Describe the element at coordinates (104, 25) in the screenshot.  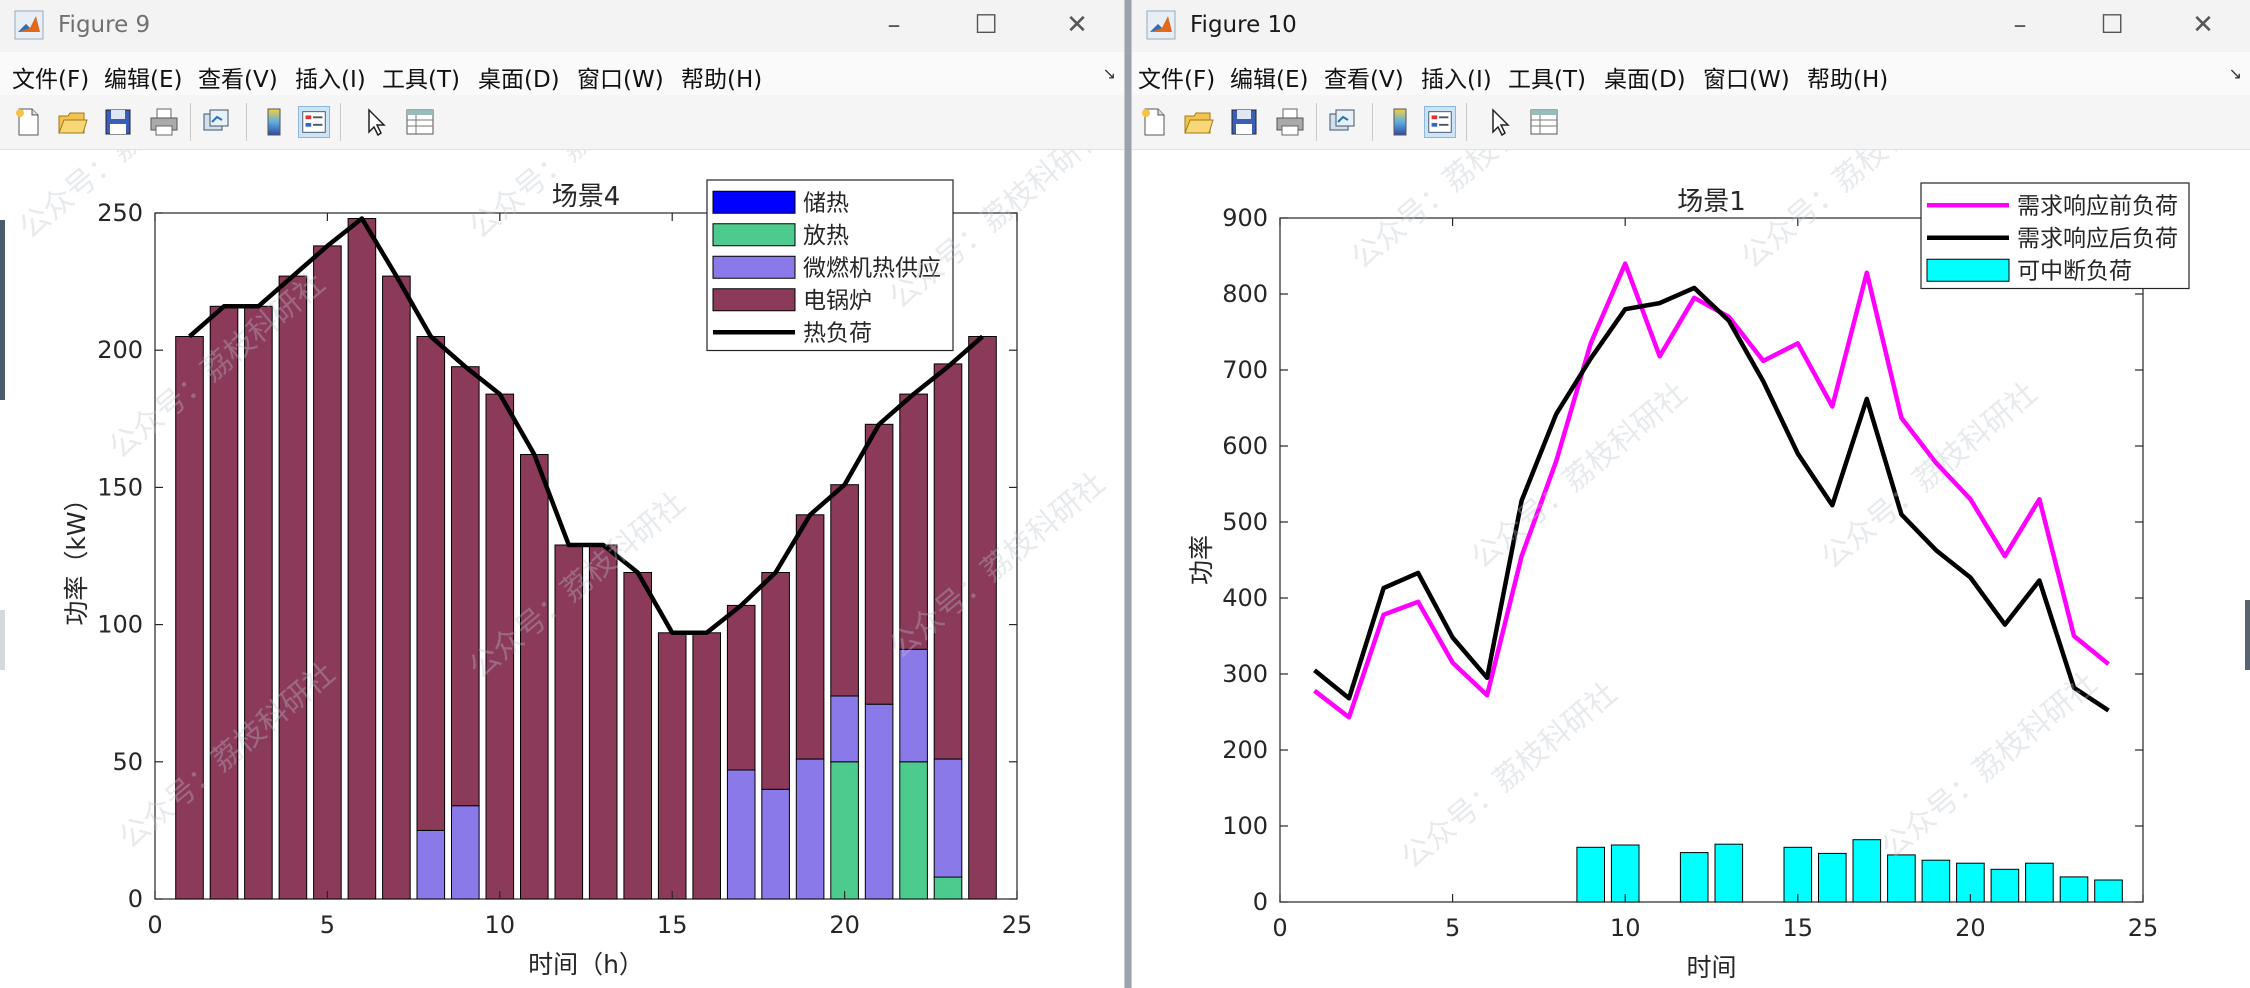
I see `window-title: Figure 9` at that location.